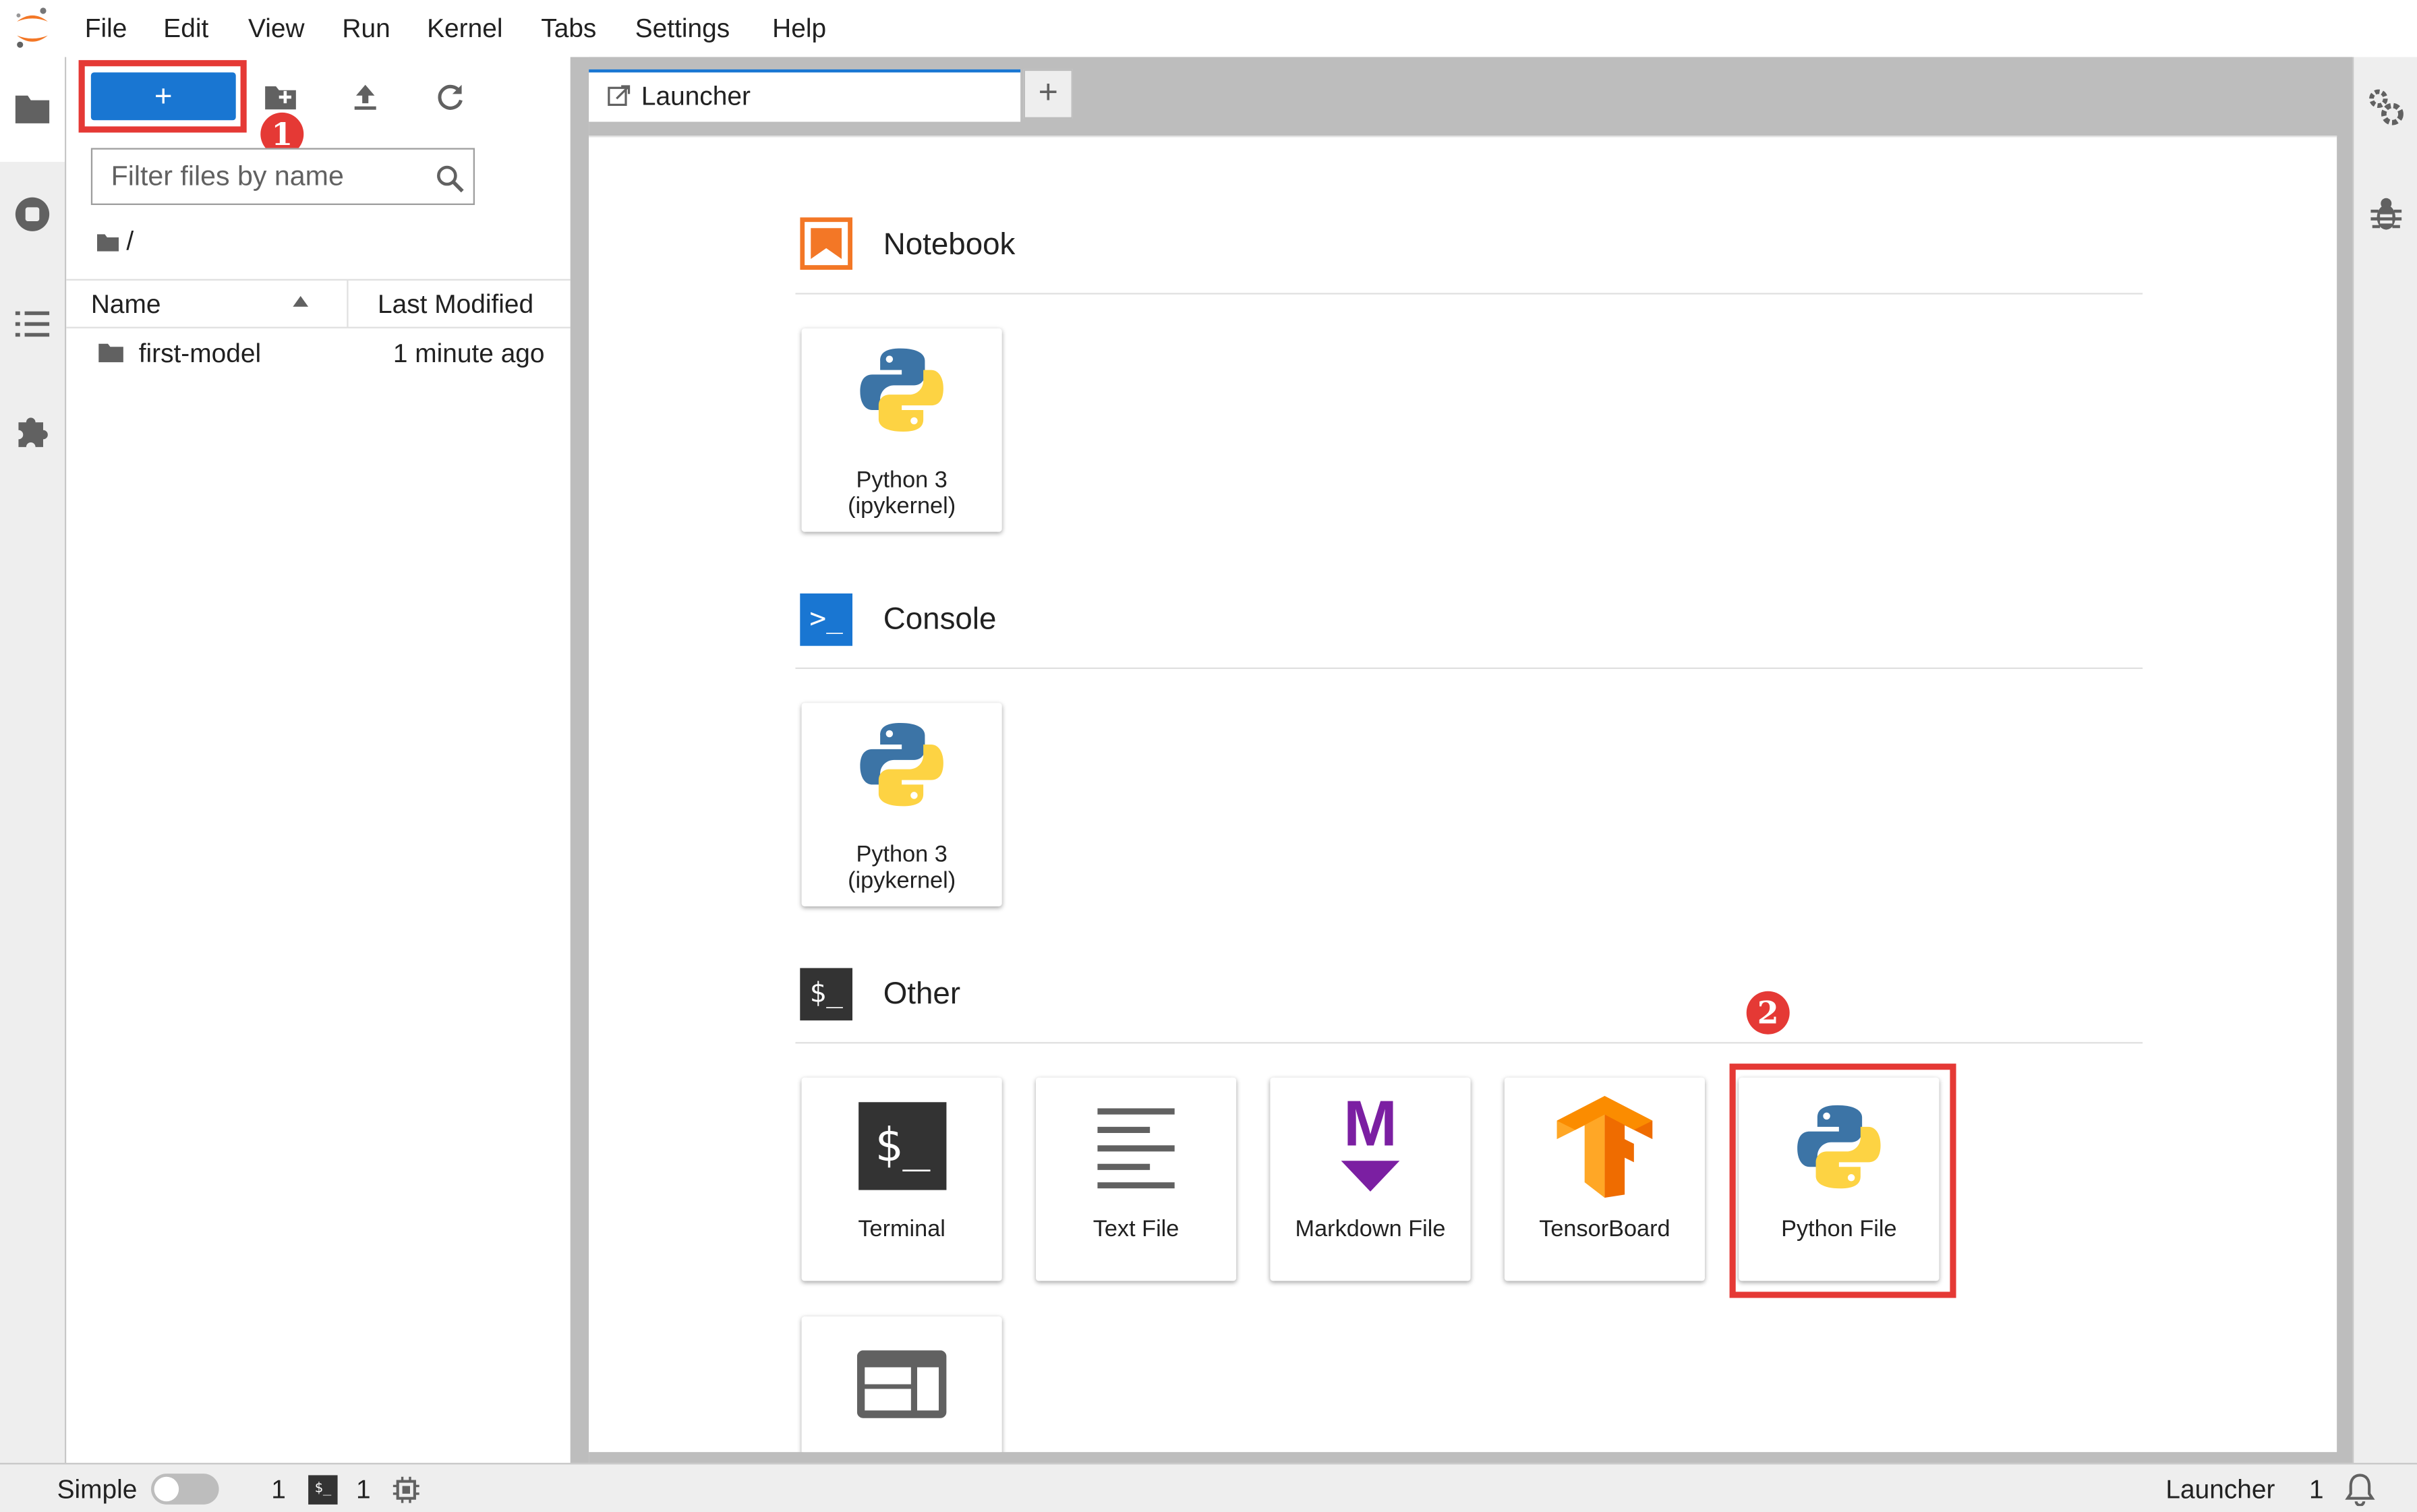 This screenshot has width=2417, height=1512. What do you see at coordinates (1048, 94) in the screenshot?
I see `new-tab-button: +` at bounding box center [1048, 94].